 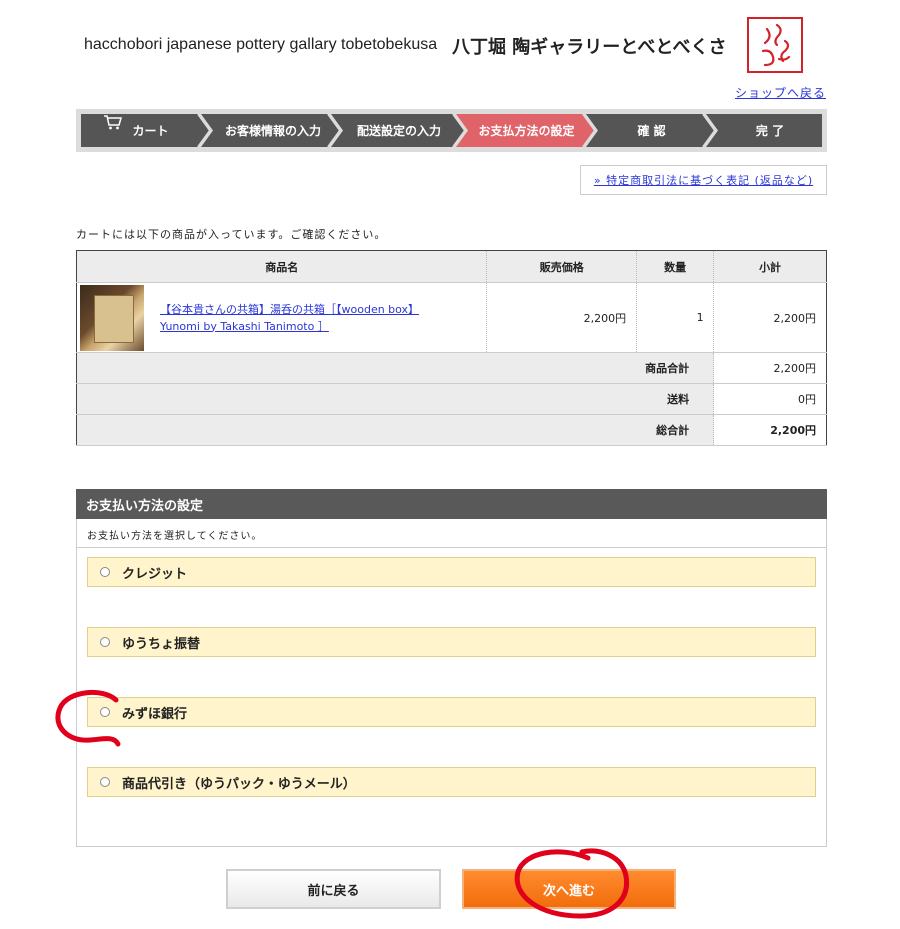 I want to click on payment-note: お支払い方法を選択してください。, so click(x=175, y=536).